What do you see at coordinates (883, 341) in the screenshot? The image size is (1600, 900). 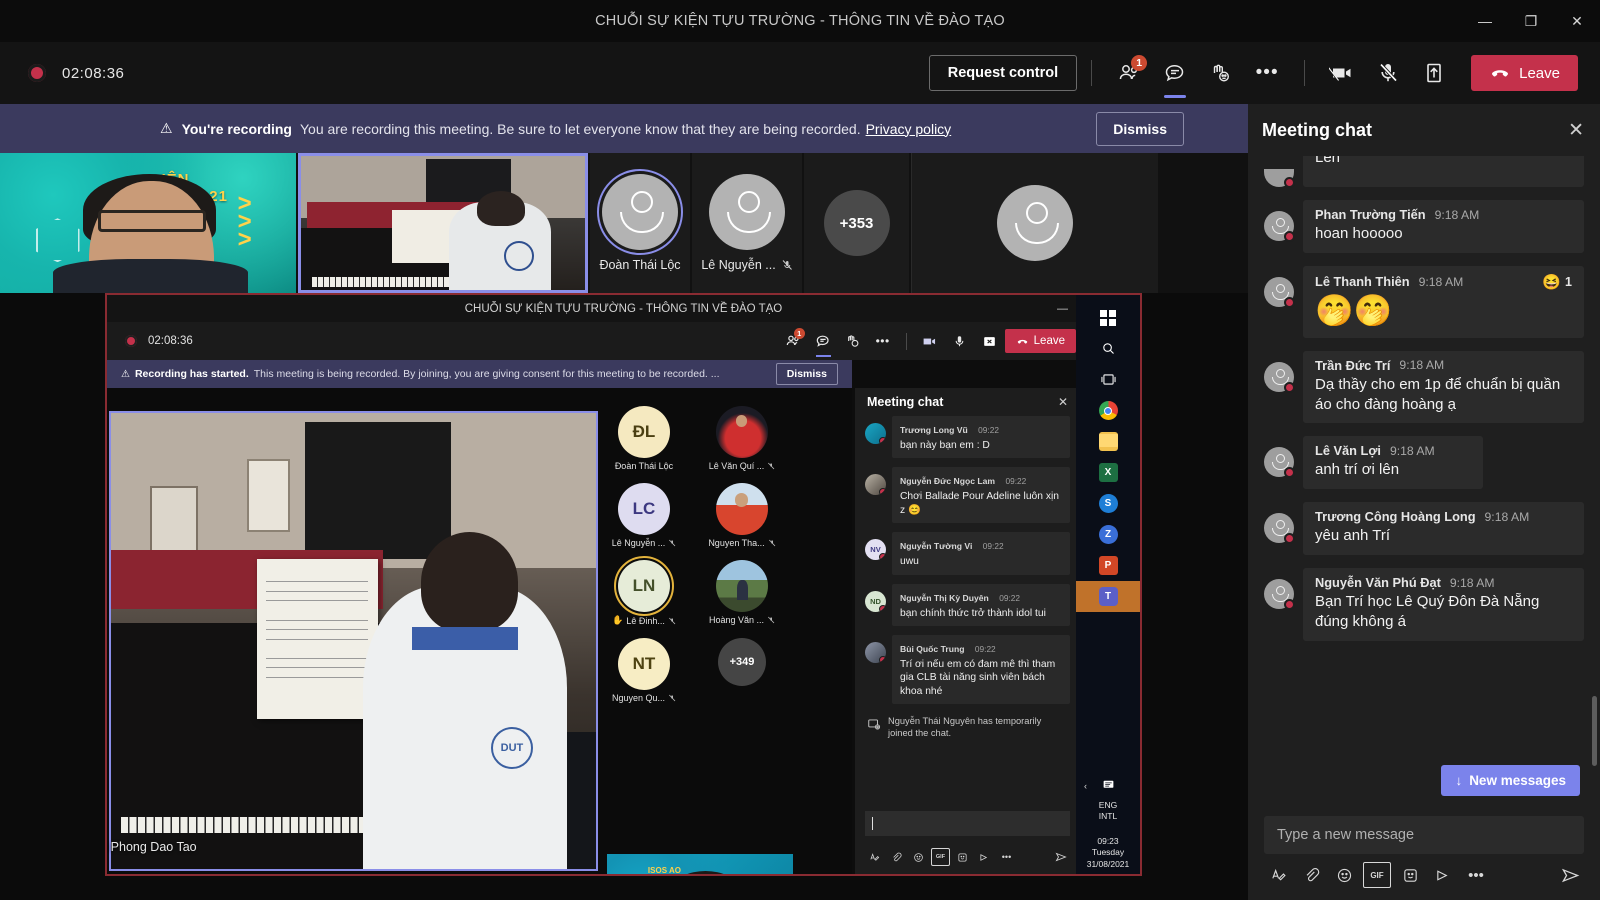 I see `shared-more-options-icon: •••` at bounding box center [883, 341].